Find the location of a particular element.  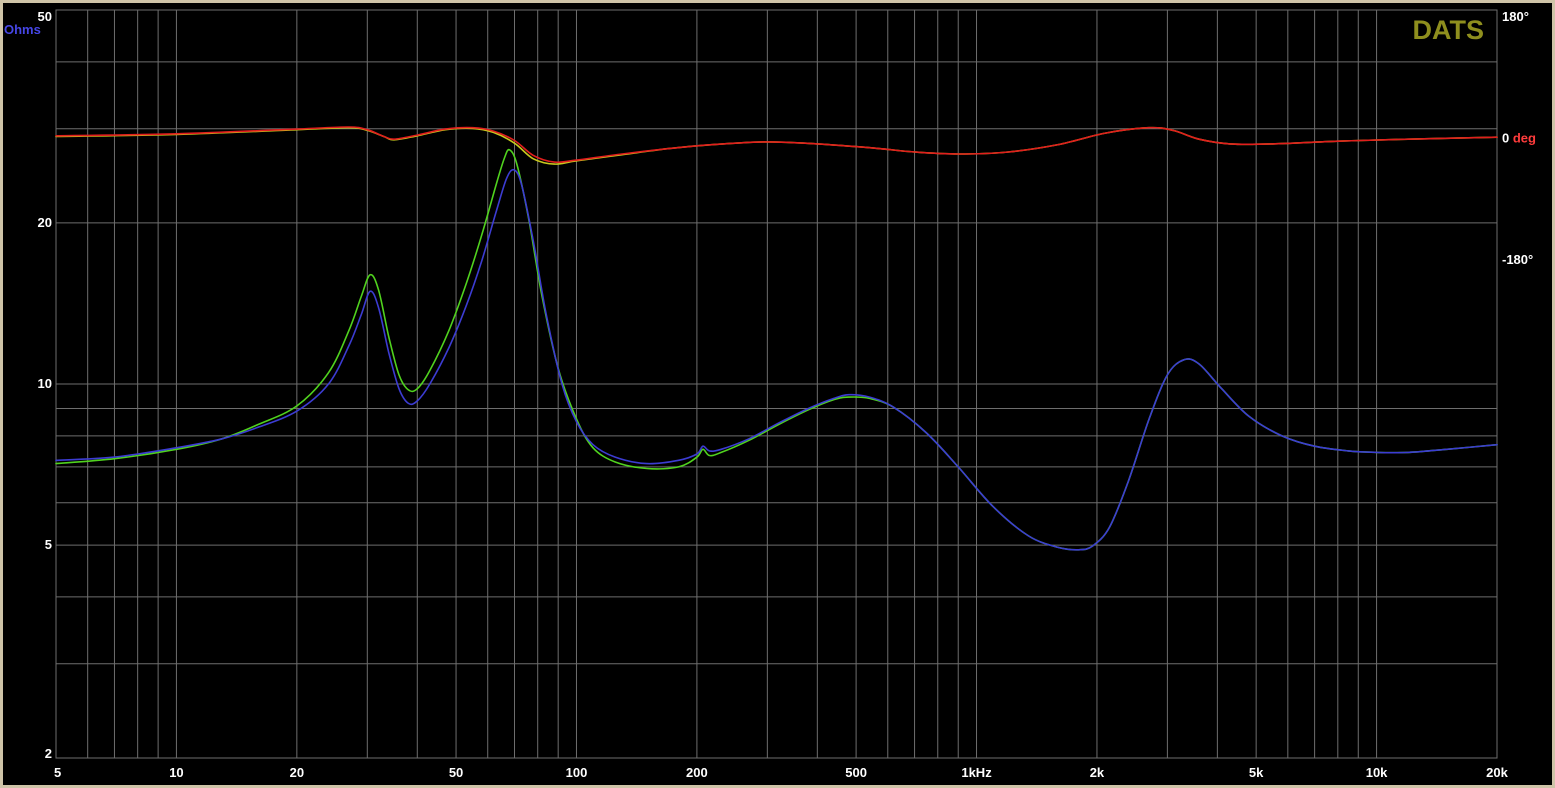

x-tick-label: 10k is located at coordinates (1377, 772).